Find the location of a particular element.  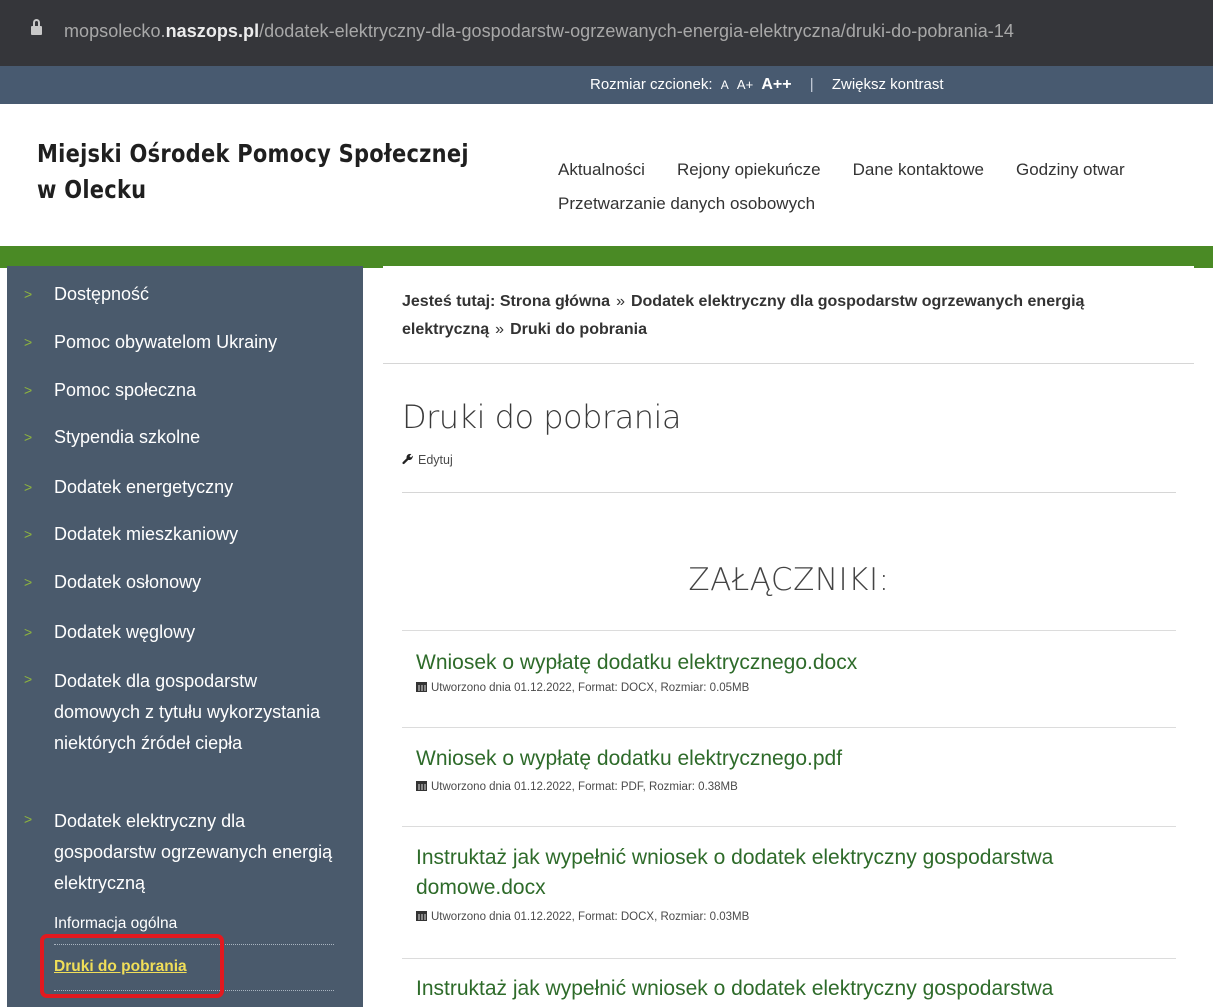

wrench-icon is located at coordinates (407, 459).